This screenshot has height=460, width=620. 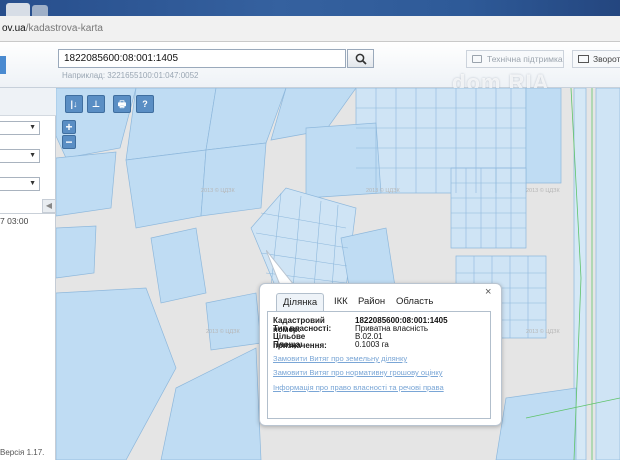 I want to click on measure-distance-button: |↓, so click(x=74, y=104).